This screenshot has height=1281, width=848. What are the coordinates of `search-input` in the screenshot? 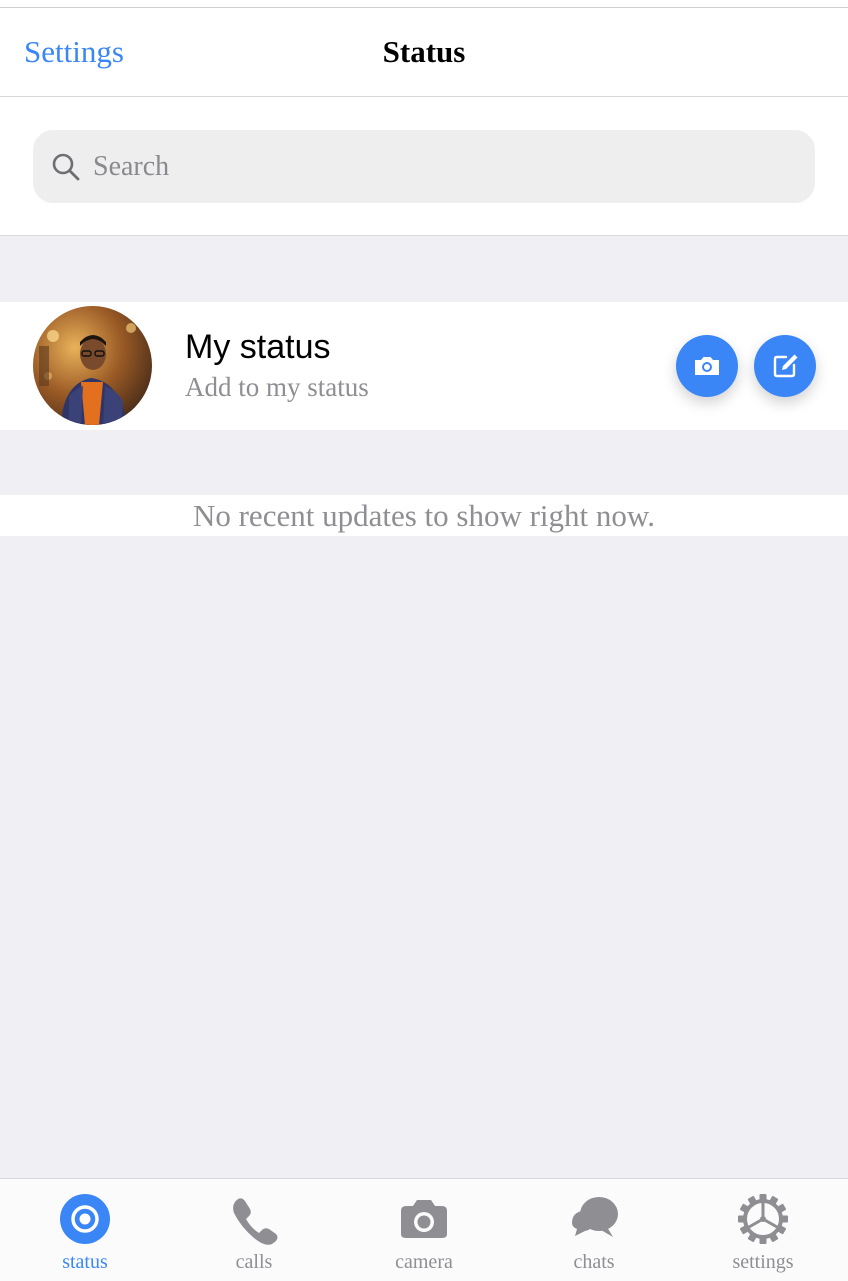 It's located at (443, 166).